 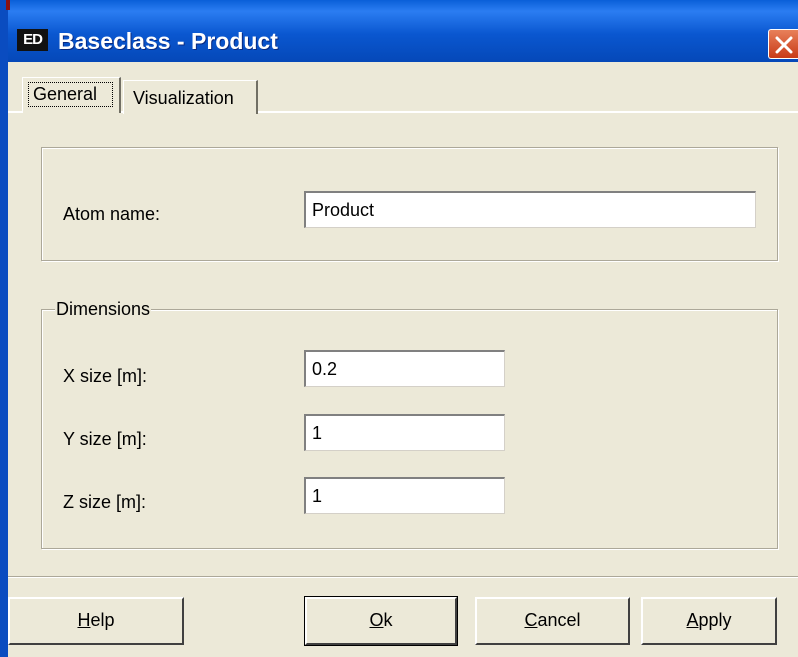 What do you see at coordinates (404, 495) in the screenshot?
I see `z-size-field: 1` at bounding box center [404, 495].